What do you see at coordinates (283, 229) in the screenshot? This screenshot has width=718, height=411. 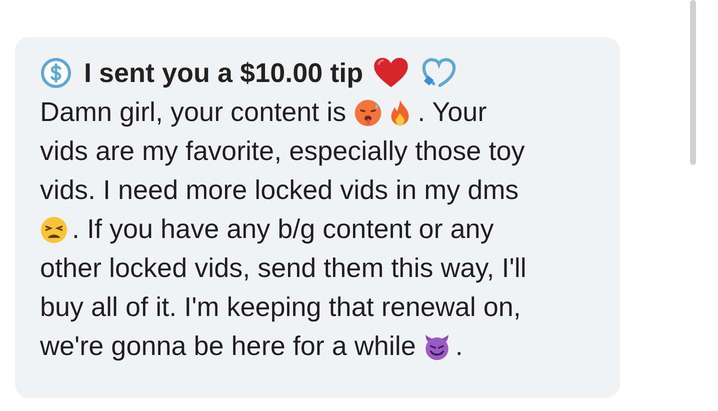 I see `message-text: . If you have any b/g content or any` at bounding box center [283, 229].